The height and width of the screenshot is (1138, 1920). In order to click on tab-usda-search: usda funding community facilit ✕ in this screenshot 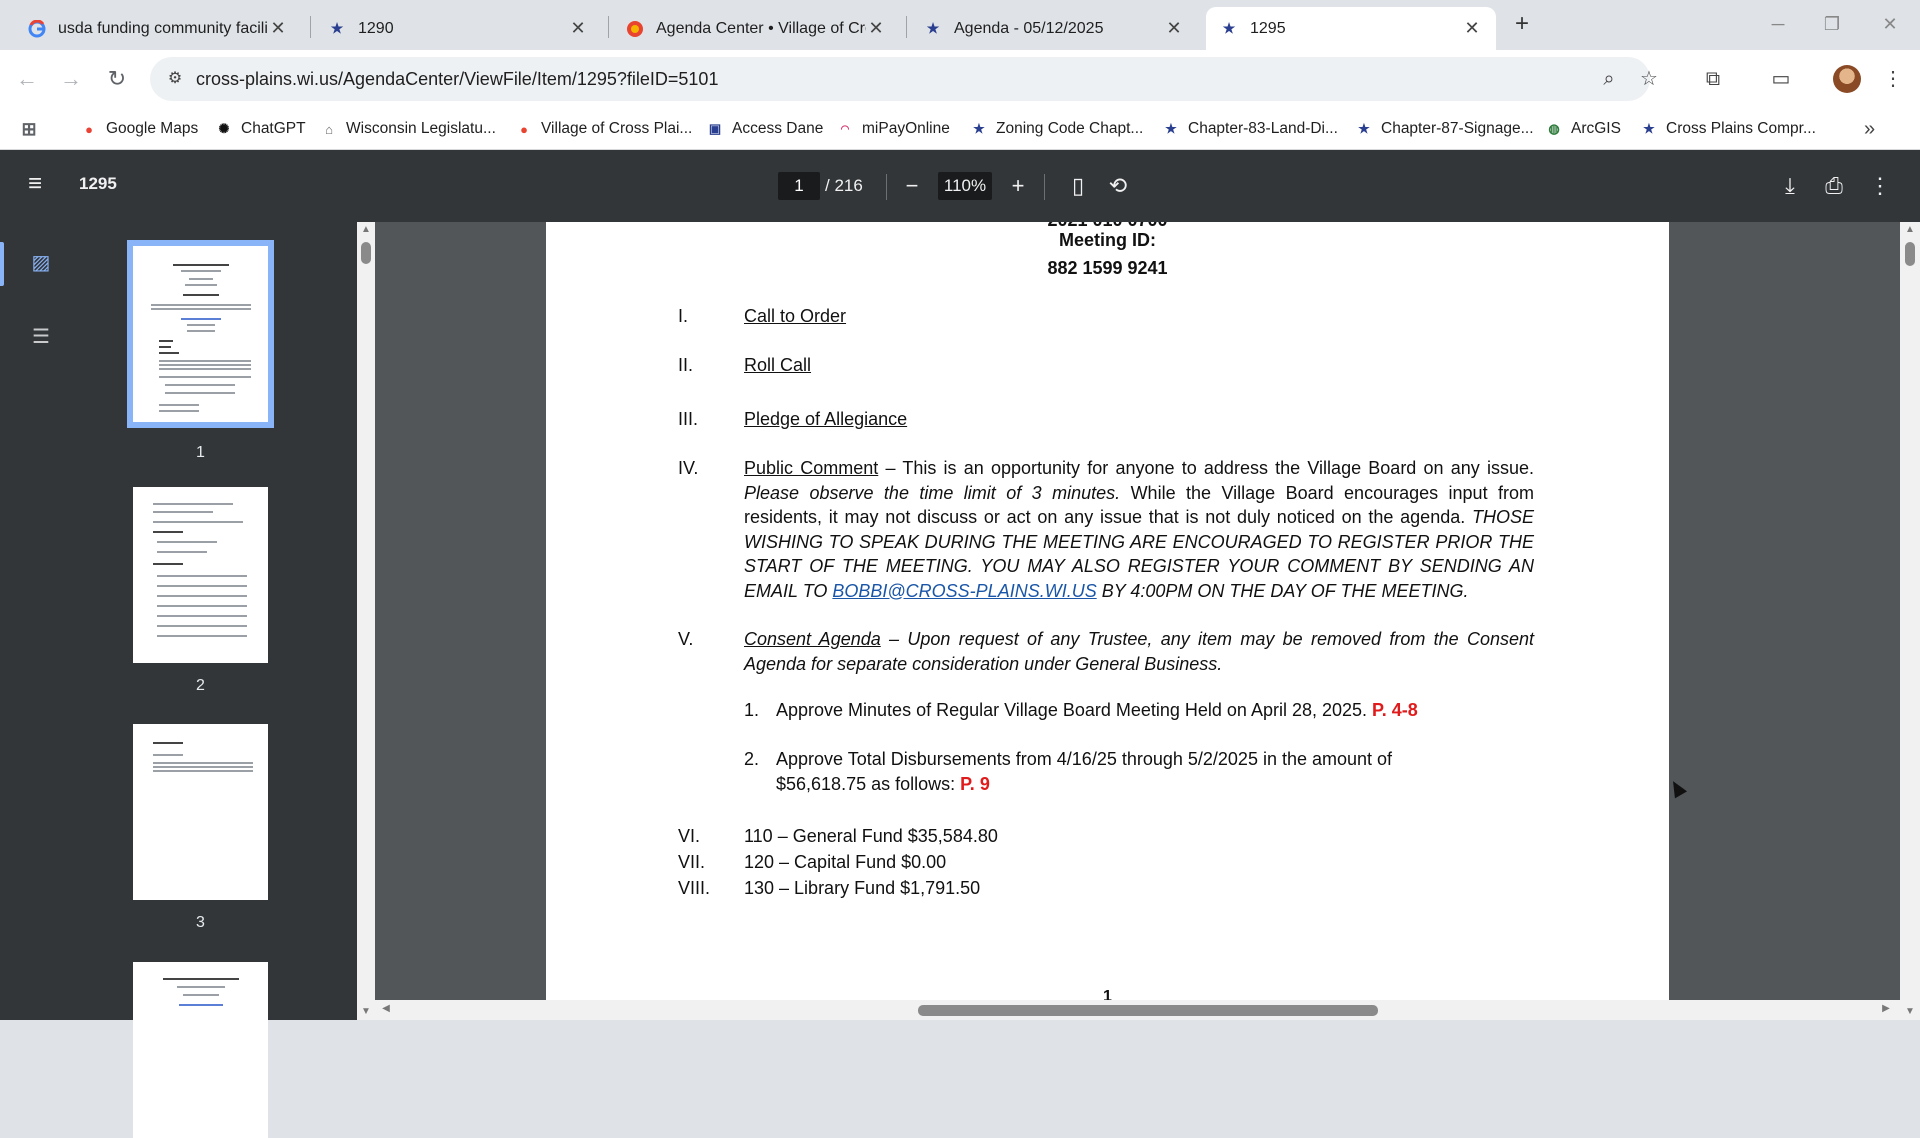, I will do `click(158, 28)`.